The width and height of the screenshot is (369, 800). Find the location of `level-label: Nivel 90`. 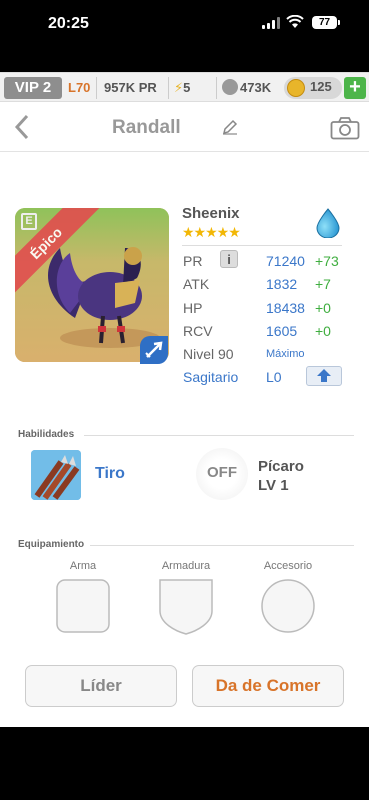

level-label: Nivel 90 is located at coordinates (208, 354).